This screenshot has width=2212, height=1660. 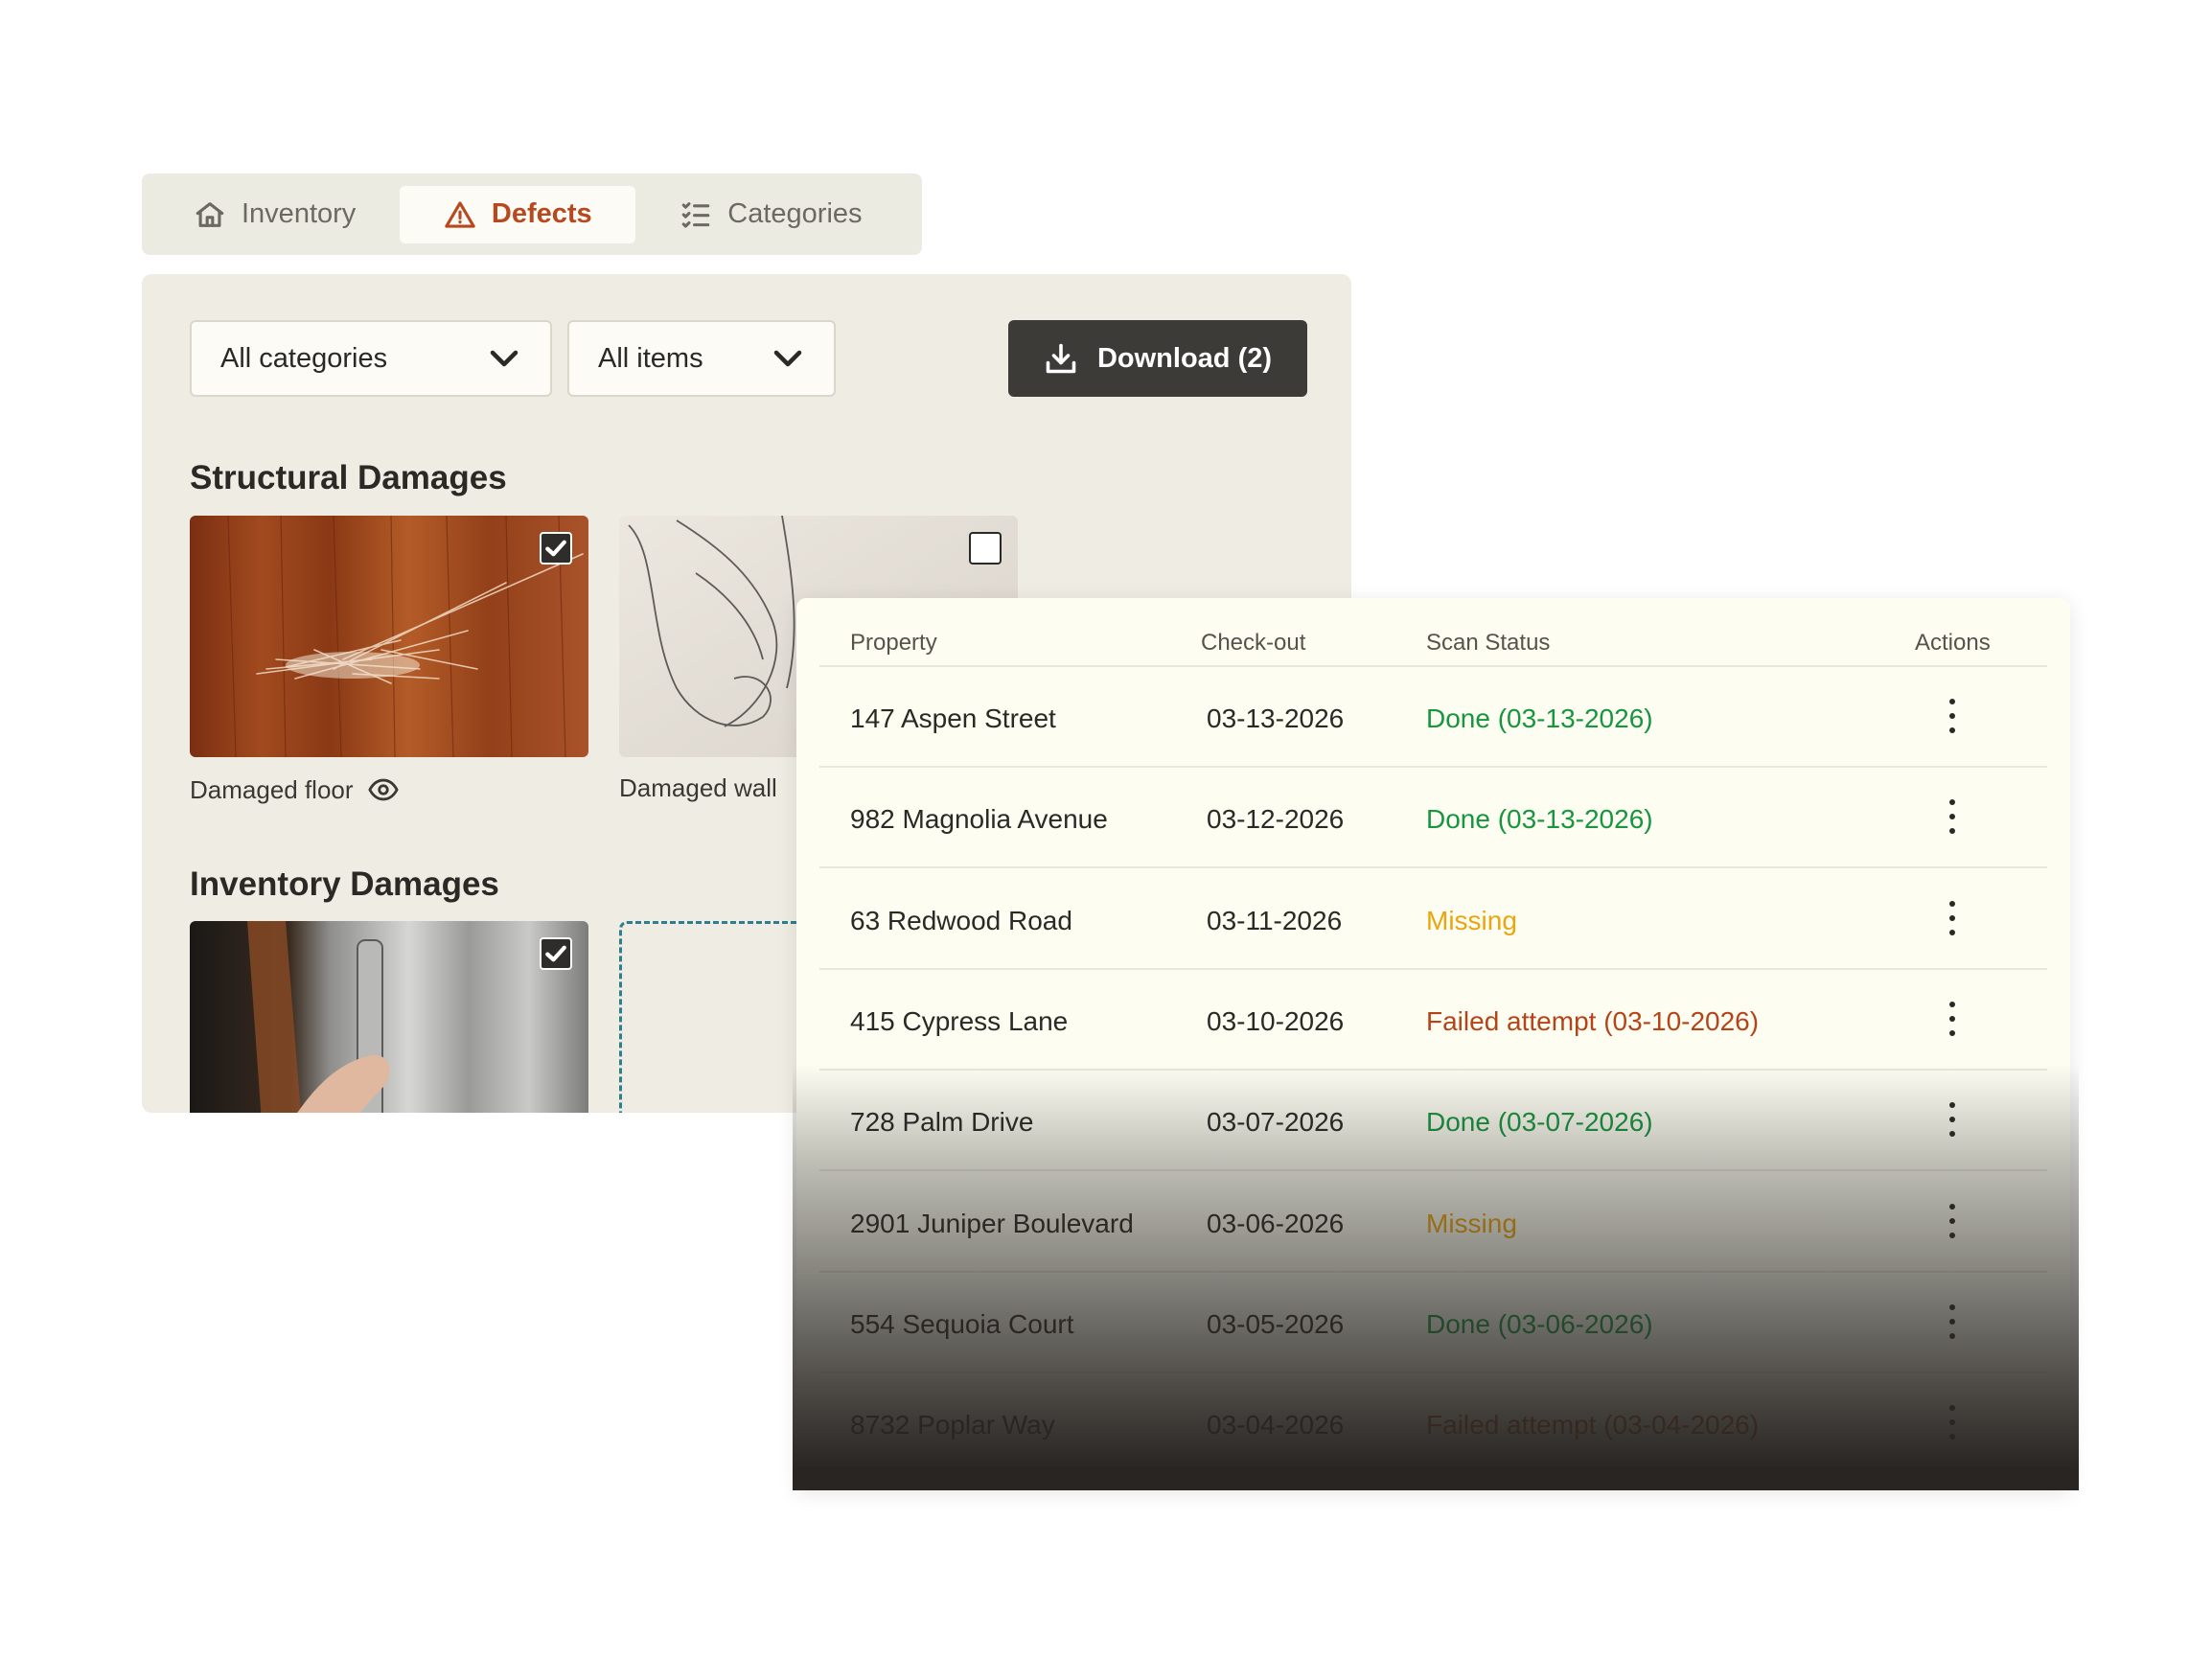 I want to click on damaged-wall-caption: Damaged wall, so click(x=698, y=788).